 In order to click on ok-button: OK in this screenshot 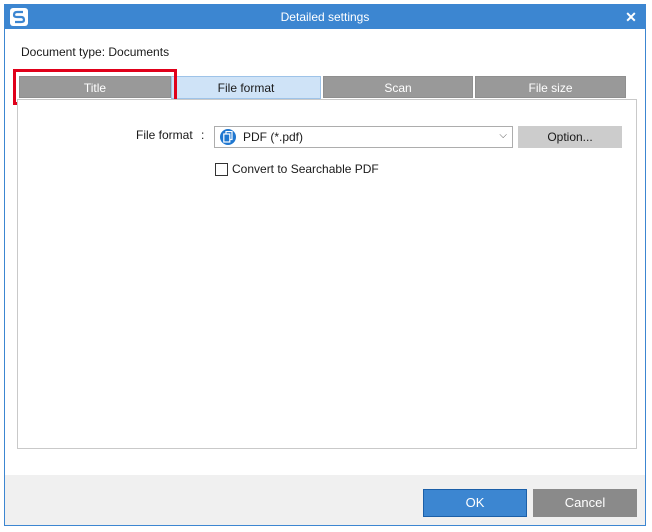, I will do `click(475, 503)`.